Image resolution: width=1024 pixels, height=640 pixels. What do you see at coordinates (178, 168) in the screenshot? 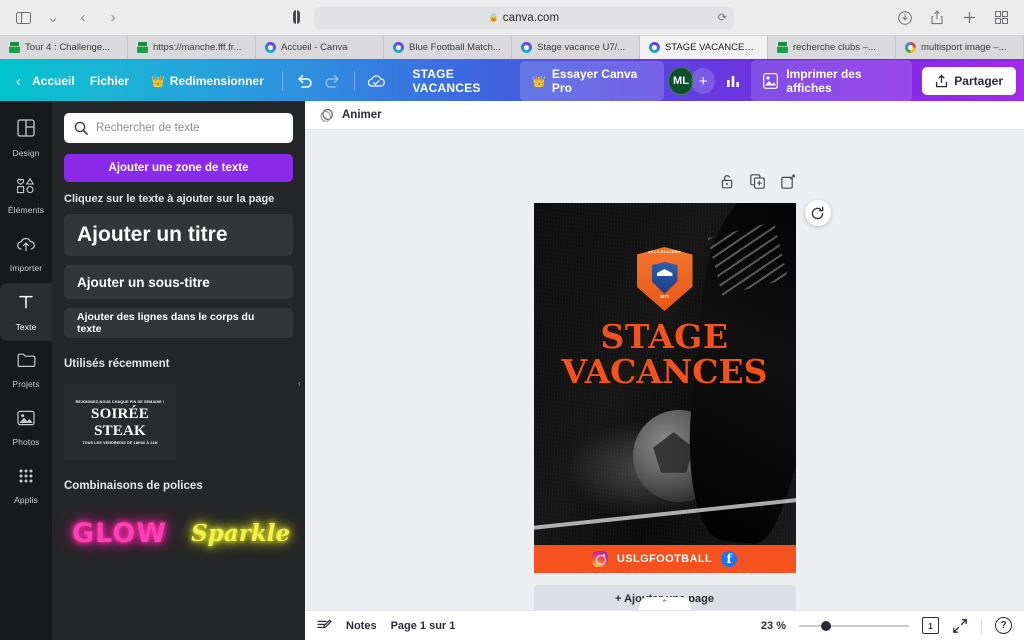
I see `add-textbox-button: Ajouter une zone de texte` at bounding box center [178, 168].